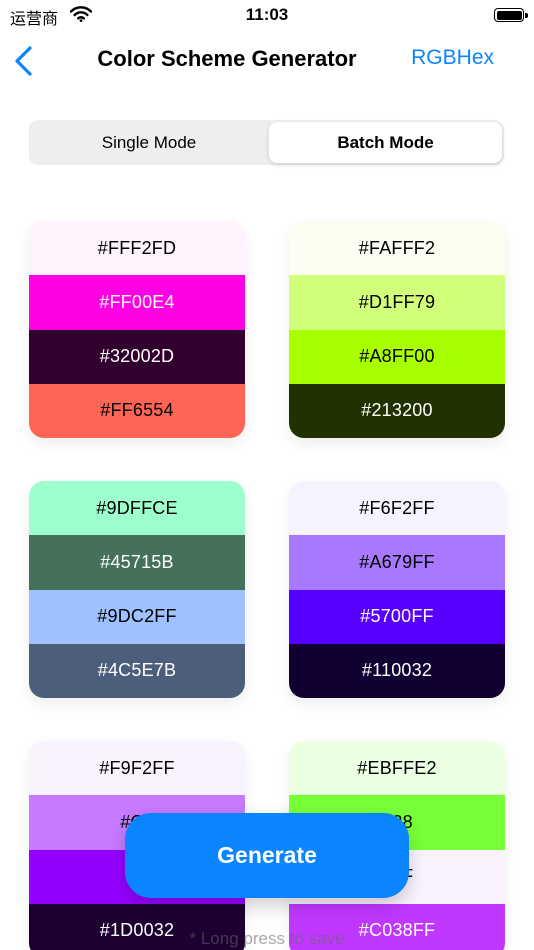 The height and width of the screenshot is (950, 534). I want to click on navigation-bar: Color Scheme Generator RGBHex, so click(267, 61).